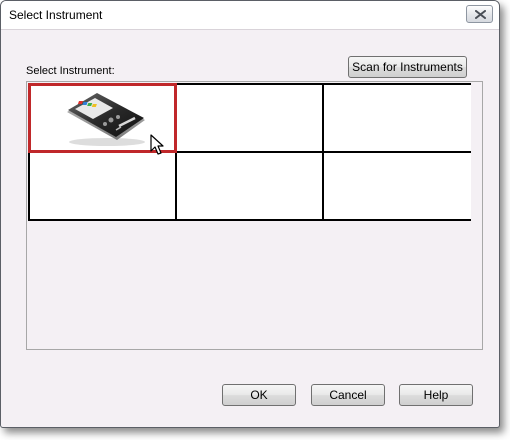  What do you see at coordinates (436, 395) in the screenshot?
I see `help-button: Help` at bounding box center [436, 395].